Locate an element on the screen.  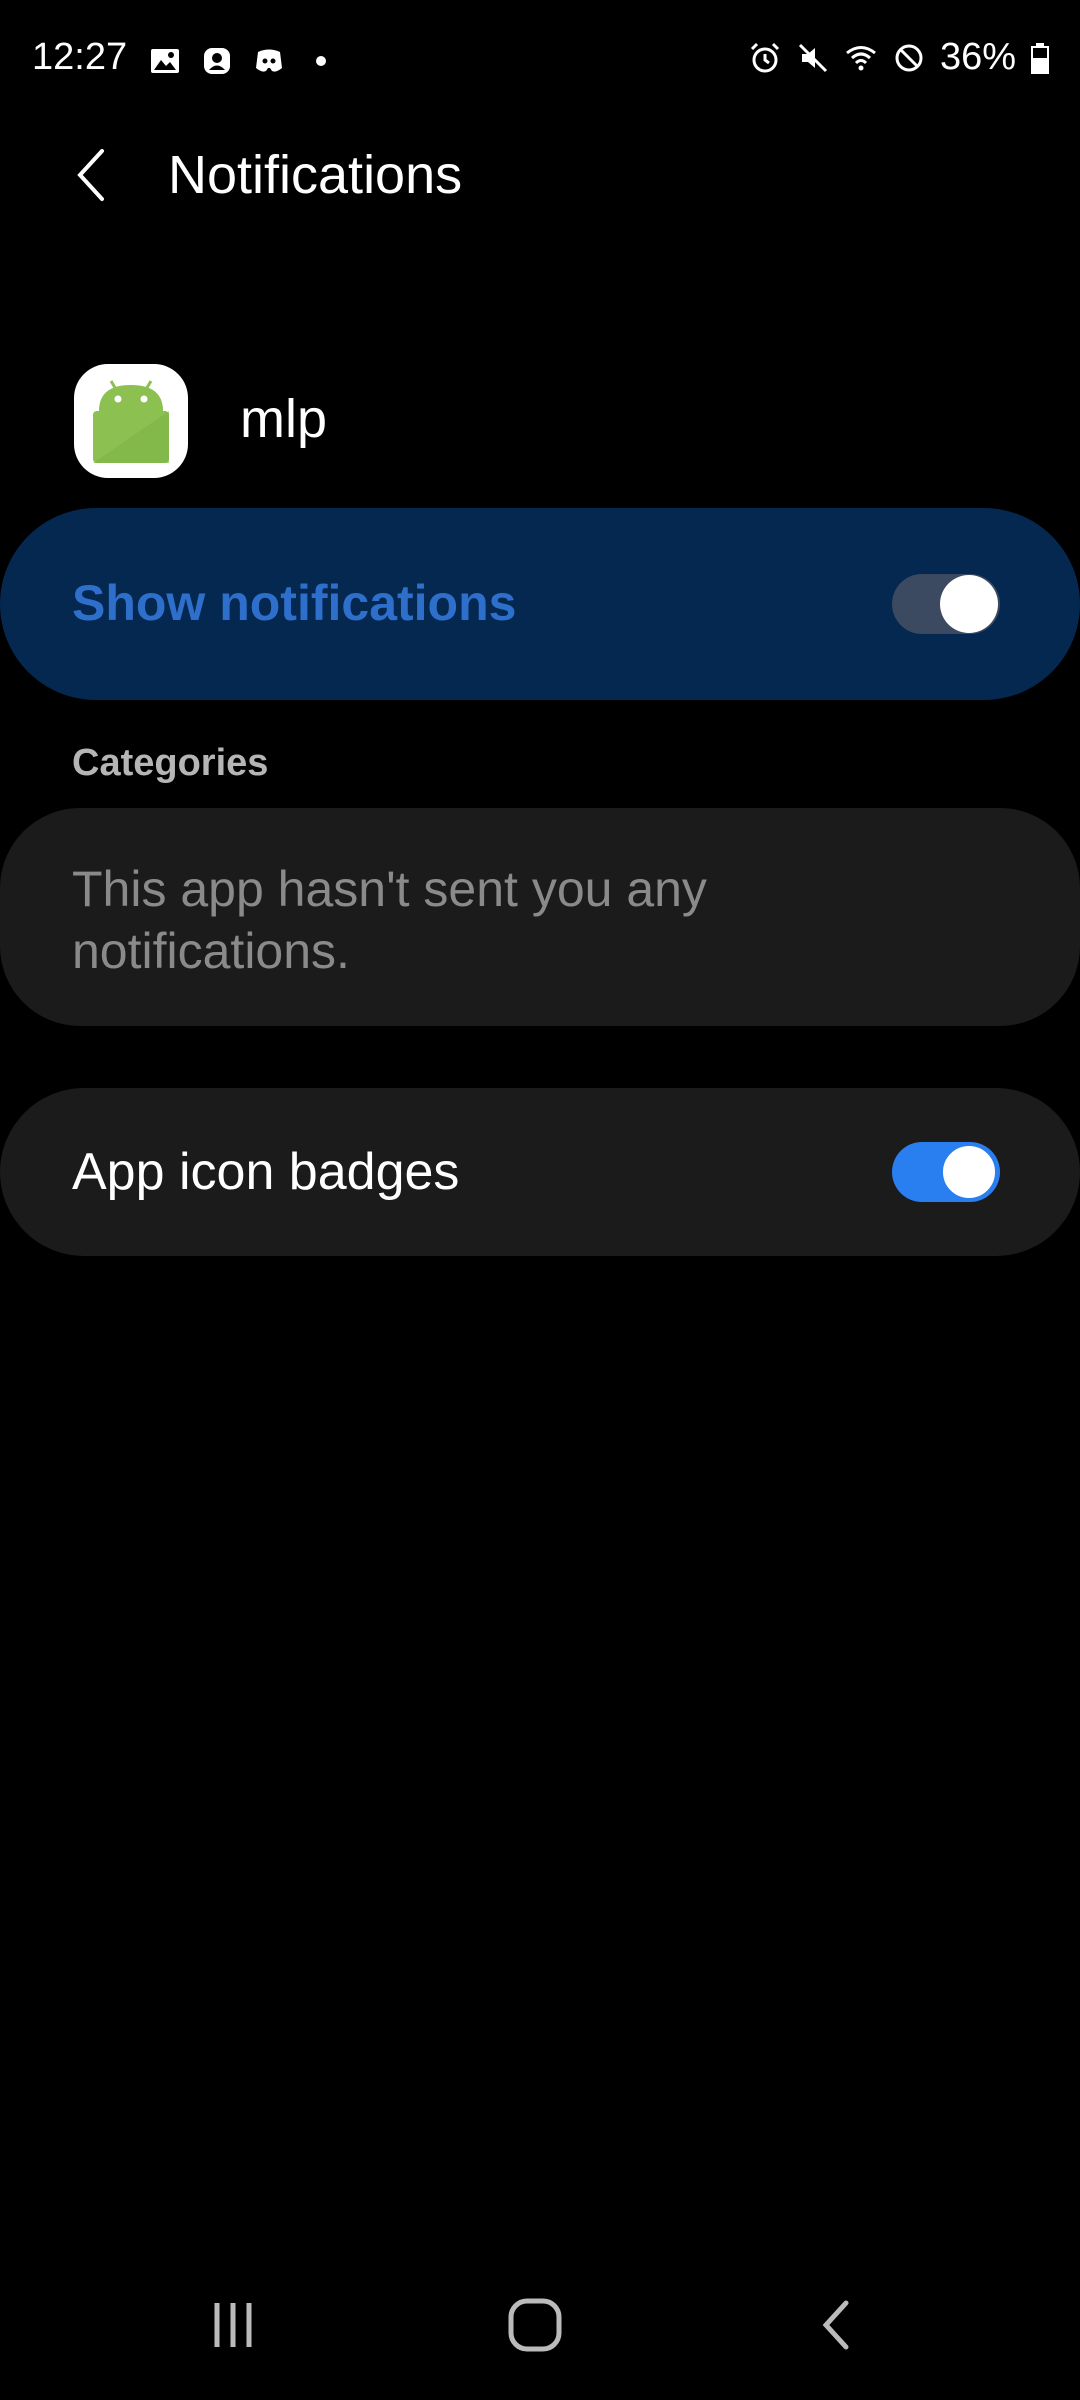
alarm-icon is located at coordinates (765, 58).